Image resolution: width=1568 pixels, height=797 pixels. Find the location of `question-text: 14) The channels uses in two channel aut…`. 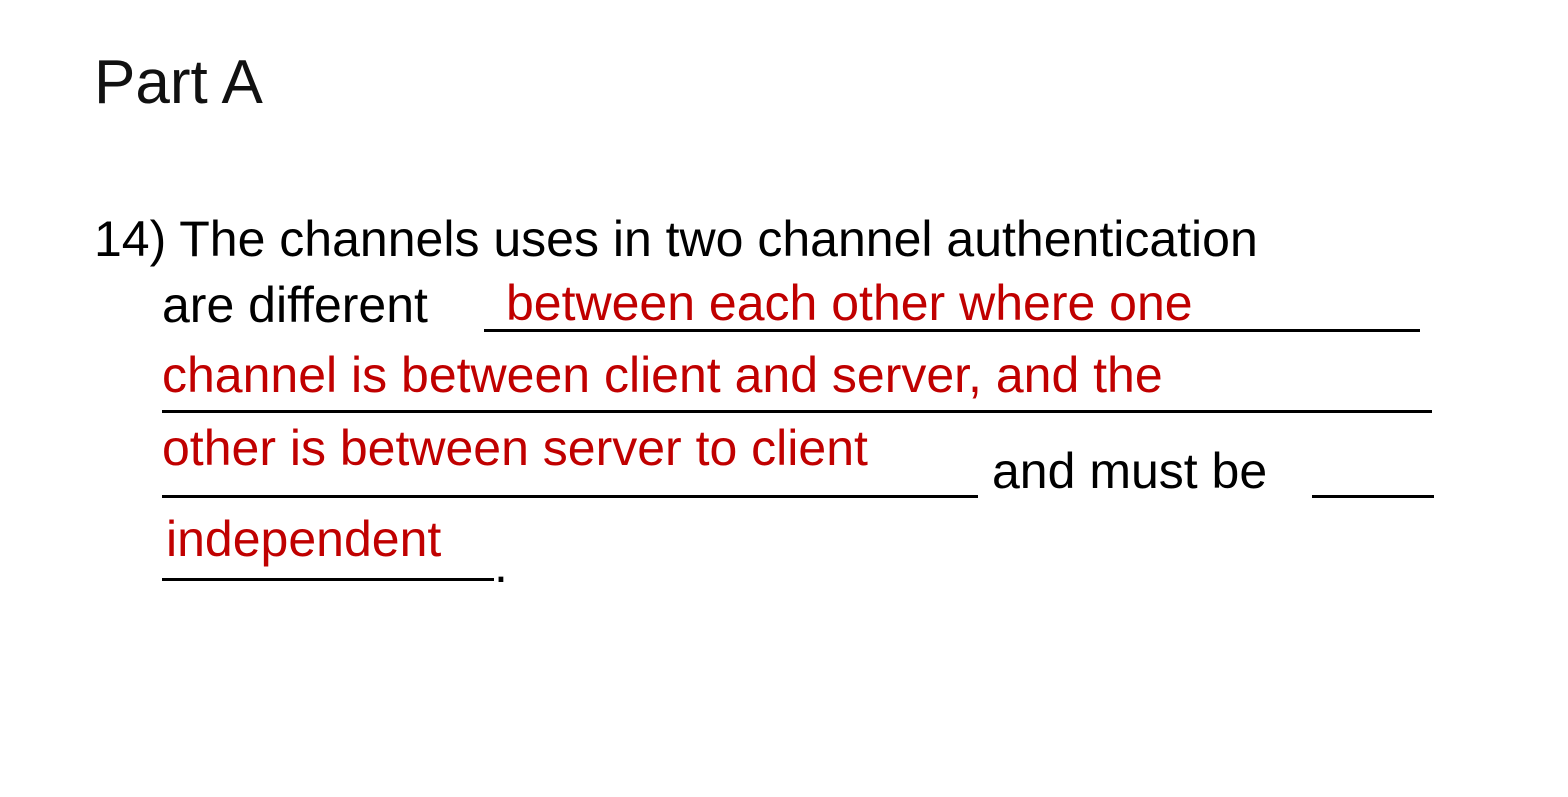

question-text: 14) The channels uses in two channel aut… is located at coordinates (676, 239).